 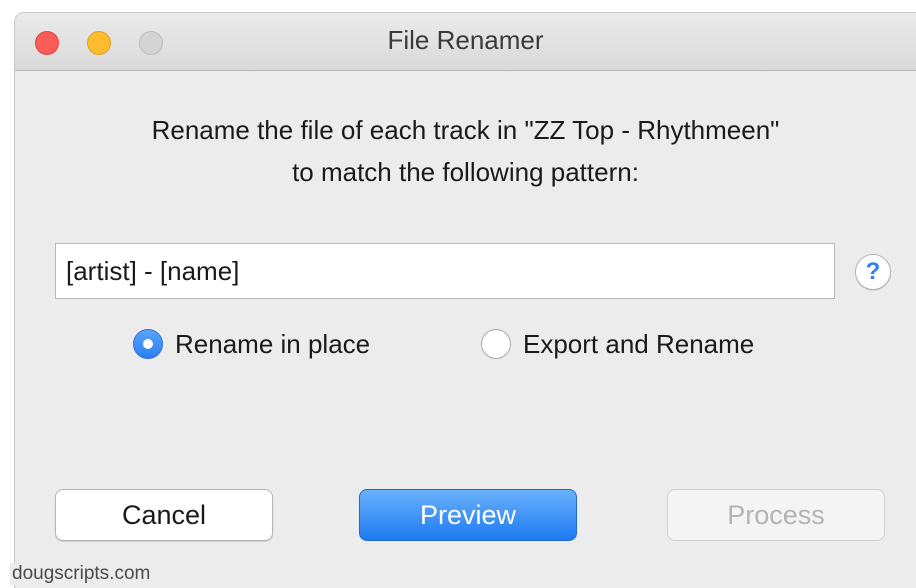 I want to click on site-credit: dougscripts.com, so click(x=81, y=574).